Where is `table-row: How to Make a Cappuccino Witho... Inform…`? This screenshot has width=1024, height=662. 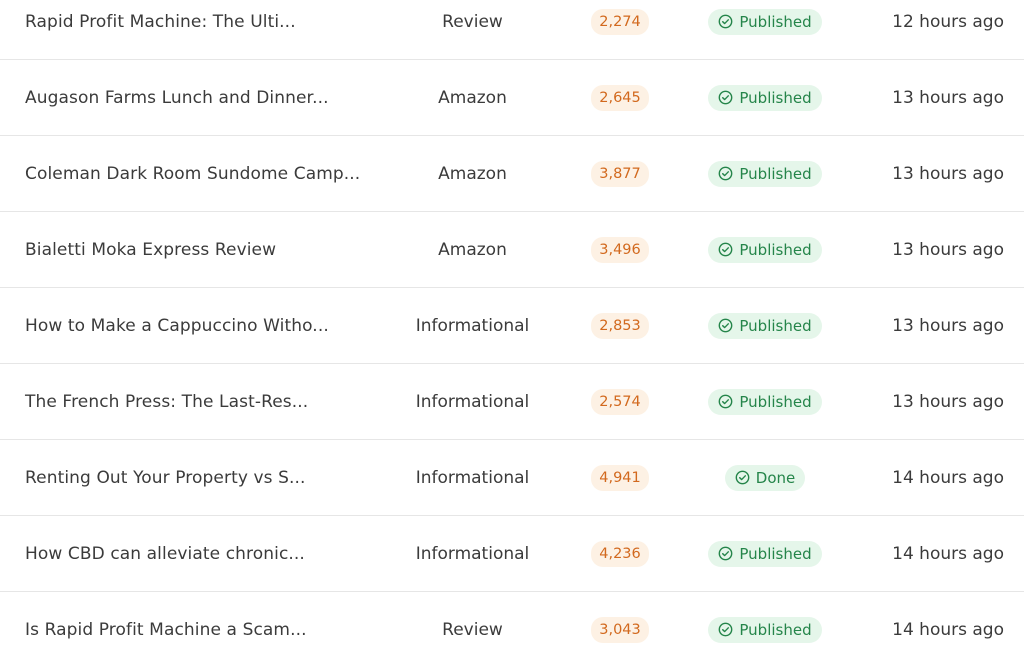 table-row: How to Make a Cappuccino Witho... Inform… is located at coordinates (512, 326).